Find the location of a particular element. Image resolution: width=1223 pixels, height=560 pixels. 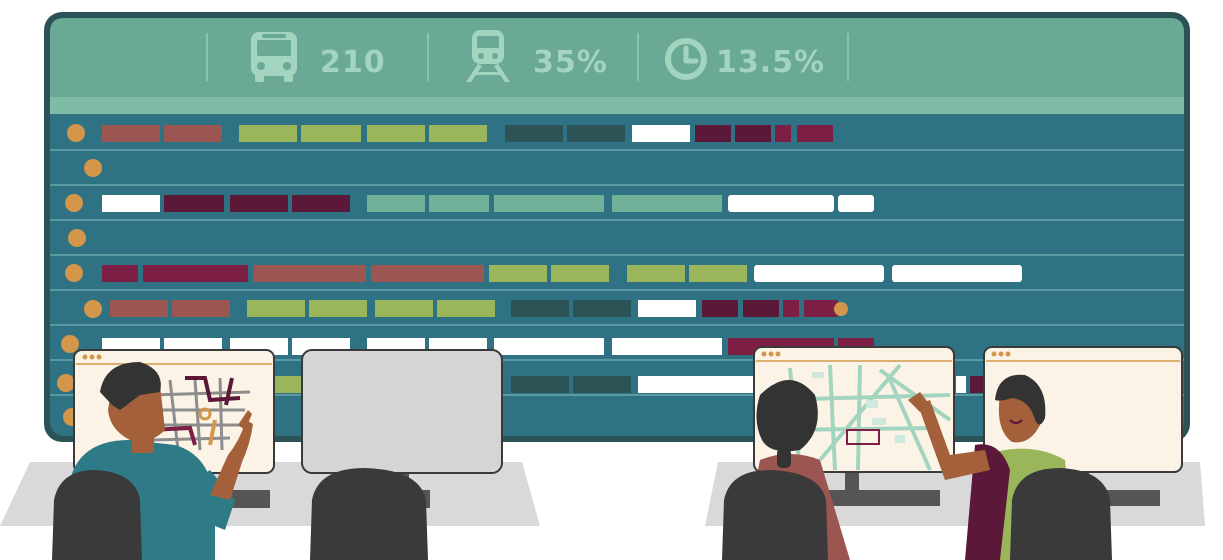

stats-header is located at coordinates (617, 57).